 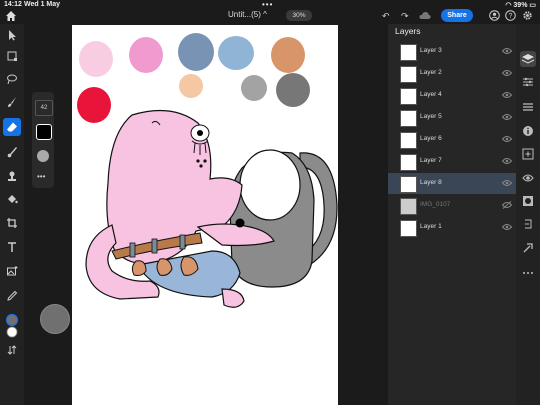 I want to click on crop-tool, so click(x=12, y=223).